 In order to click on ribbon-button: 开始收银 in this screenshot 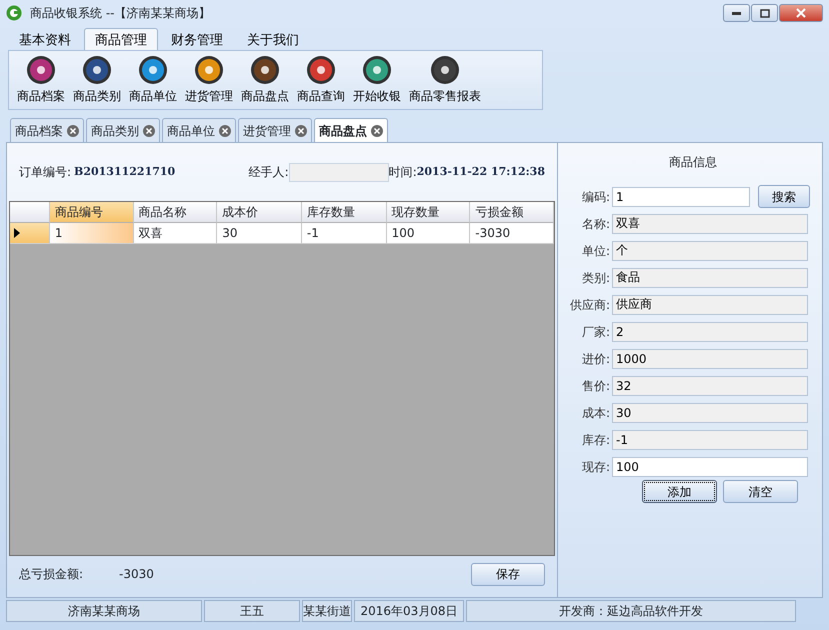, I will do `click(377, 82)`.